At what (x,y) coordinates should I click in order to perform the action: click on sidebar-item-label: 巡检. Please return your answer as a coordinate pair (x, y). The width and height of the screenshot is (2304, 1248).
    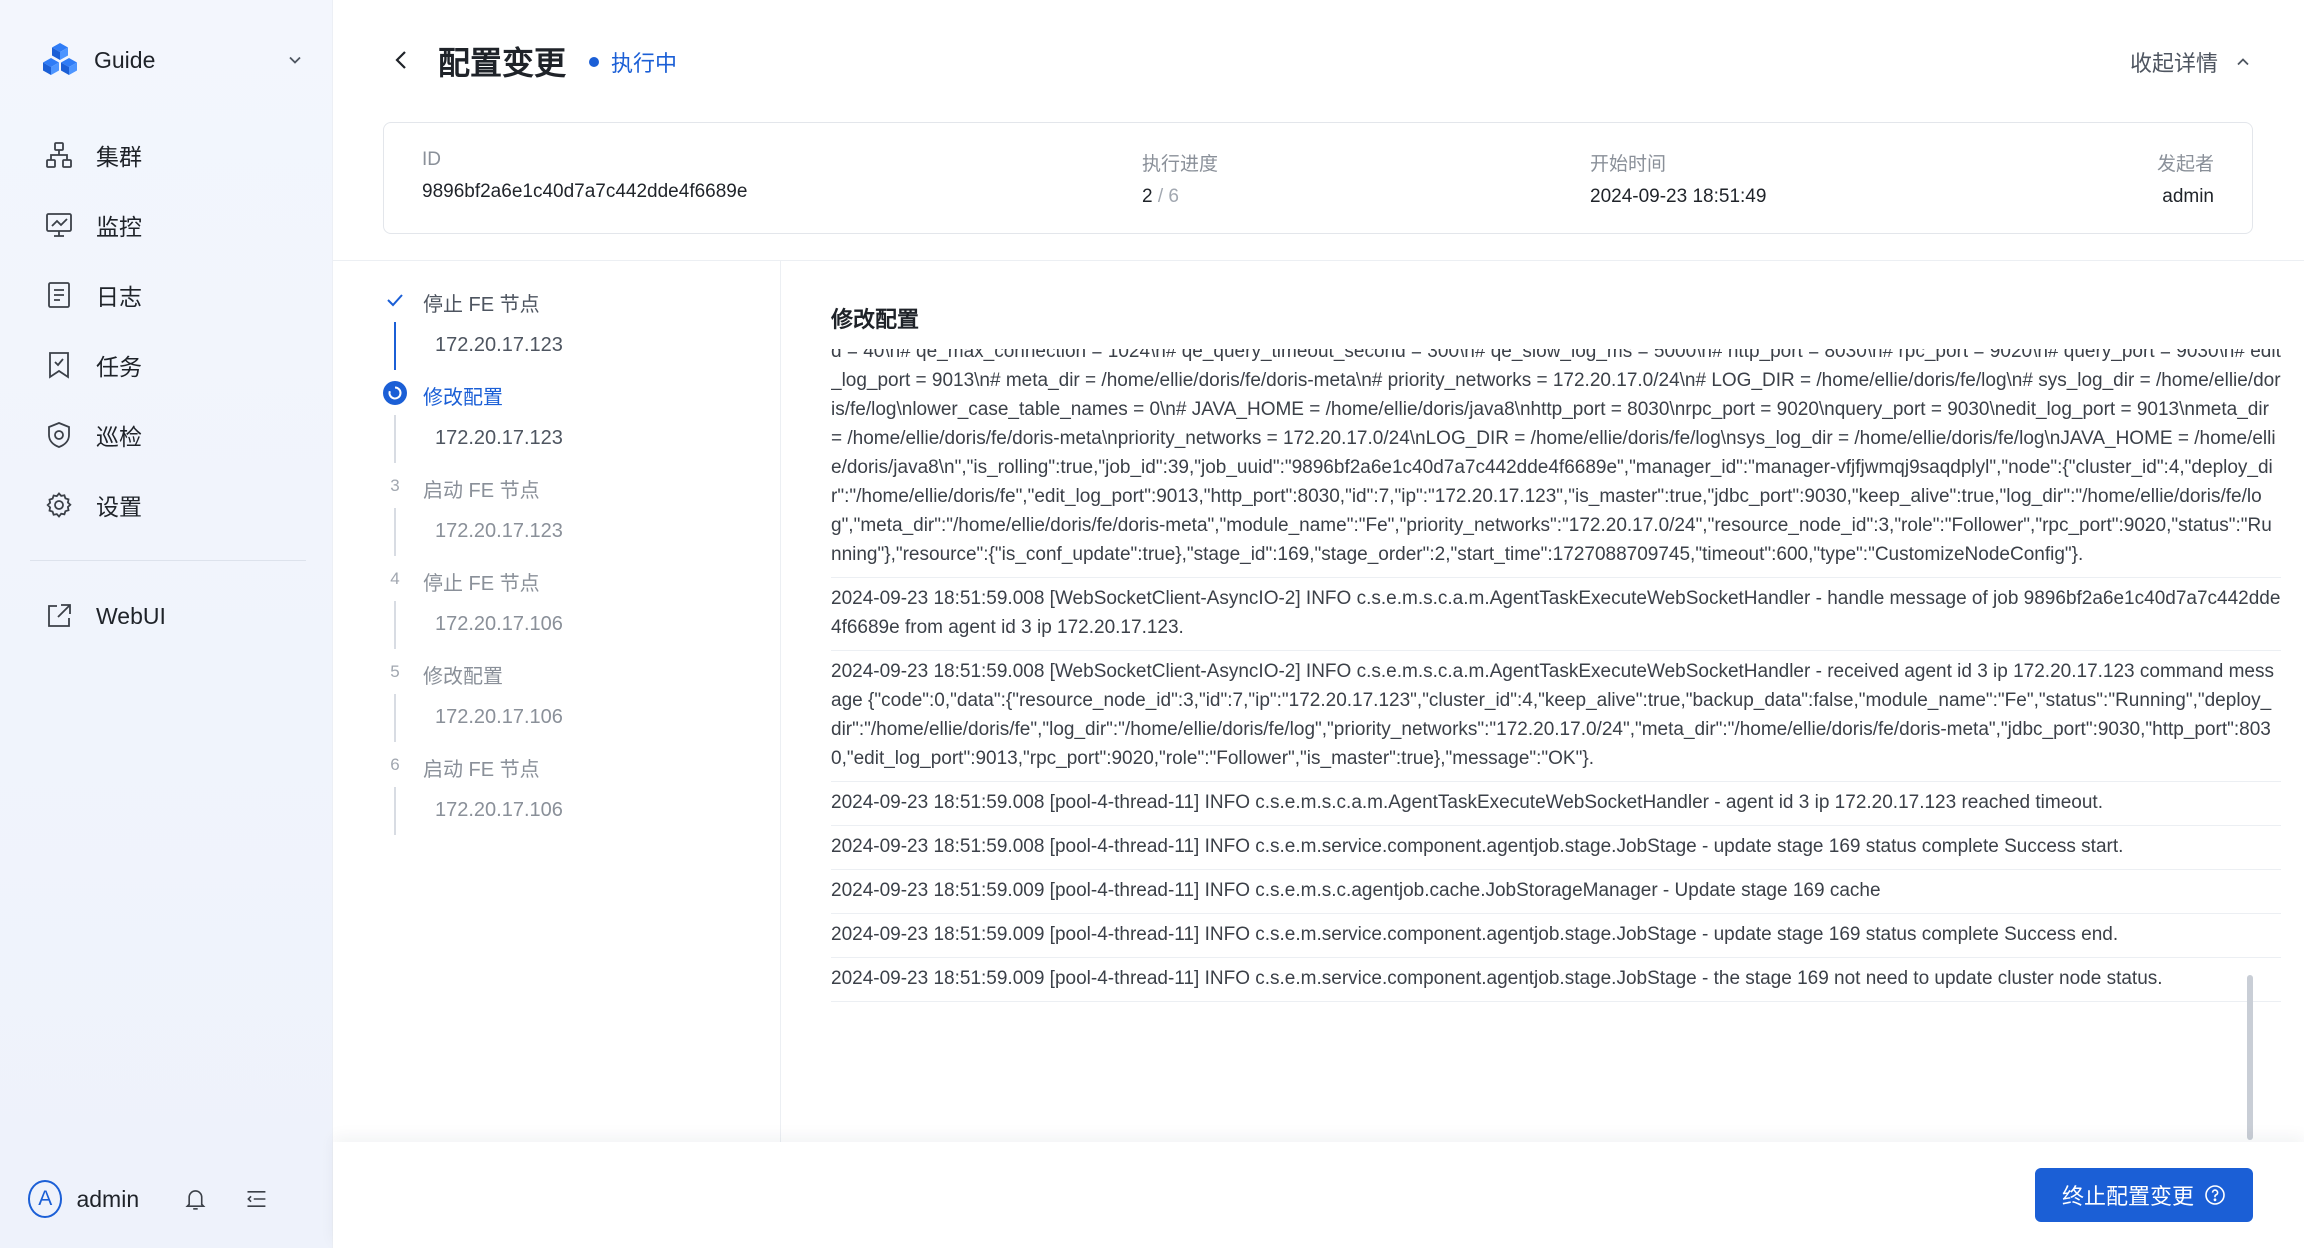
    Looking at the image, I should click on (119, 437).